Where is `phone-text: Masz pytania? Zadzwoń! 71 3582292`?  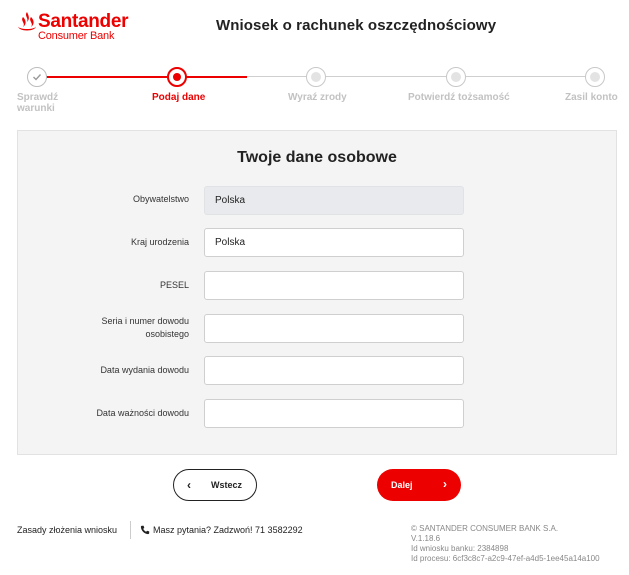
phone-text: Masz pytania? Zadzwoń! 71 3582292 is located at coordinates (228, 530).